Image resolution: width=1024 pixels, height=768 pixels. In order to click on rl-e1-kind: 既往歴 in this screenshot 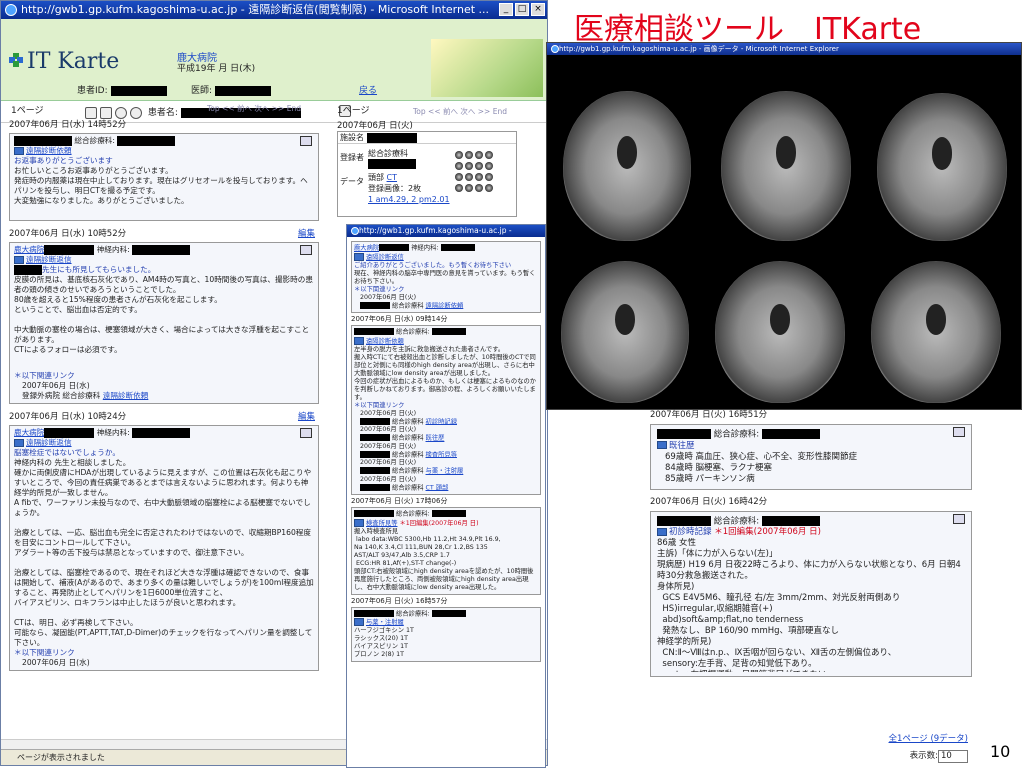, I will do `click(682, 446)`.